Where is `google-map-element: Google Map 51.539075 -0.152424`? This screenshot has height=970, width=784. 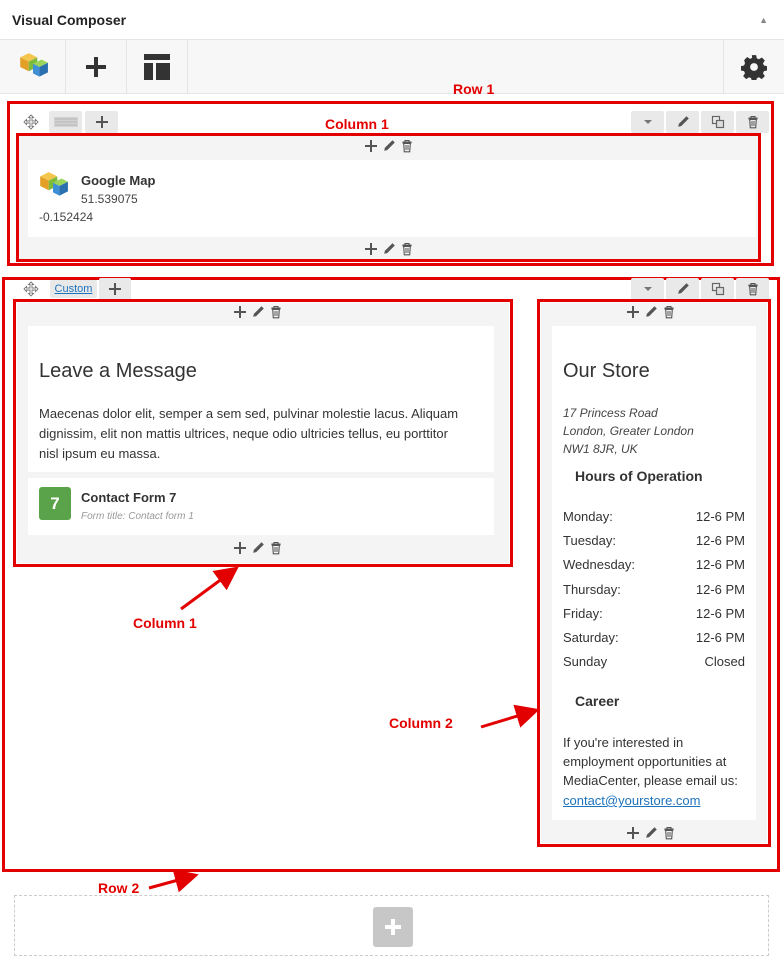 google-map-element: Google Map 51.539075 -0.152424 is located at coordinates (392, 198).